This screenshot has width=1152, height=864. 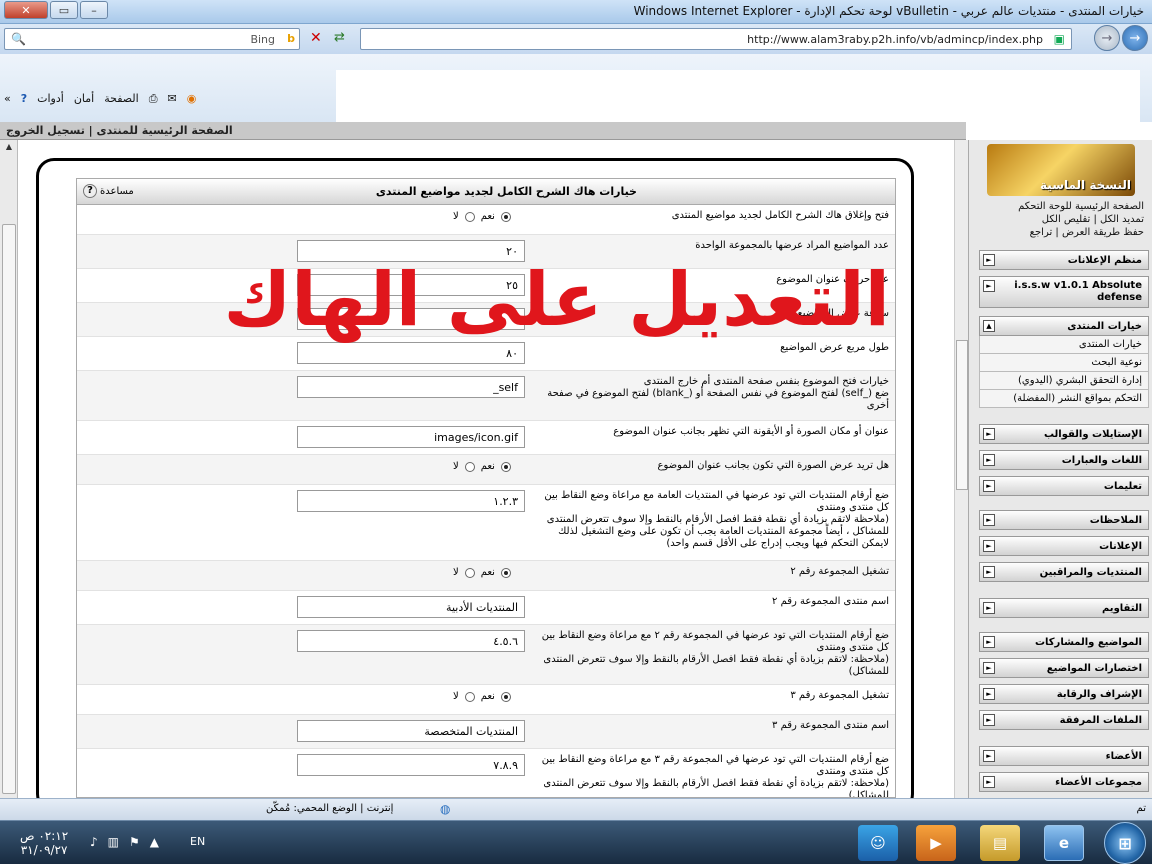 What do you see at coordinates (1064, 260) in the screenshot?
I see `sidebar-group: ► منظم الإعلانات` at bounding box center [1064, 260].